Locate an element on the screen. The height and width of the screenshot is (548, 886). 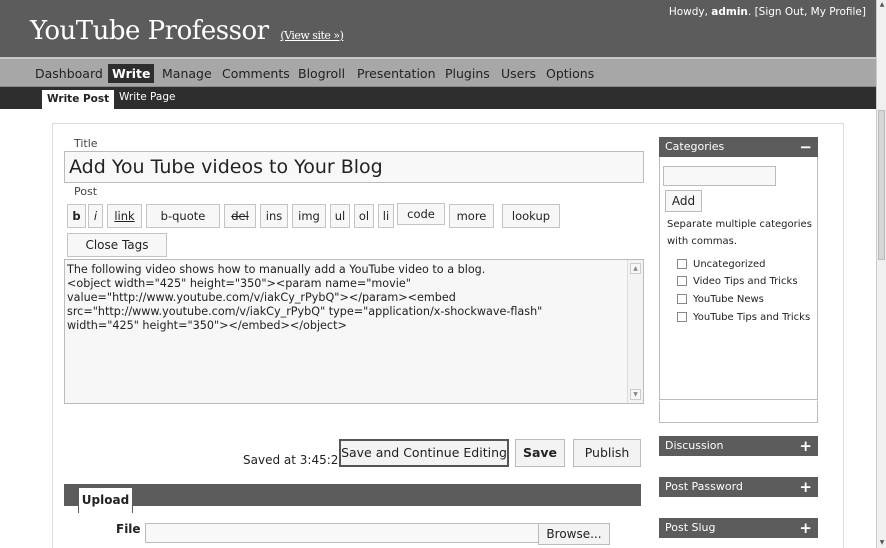
categories-title: Categories is located at coordinates (695, 146).